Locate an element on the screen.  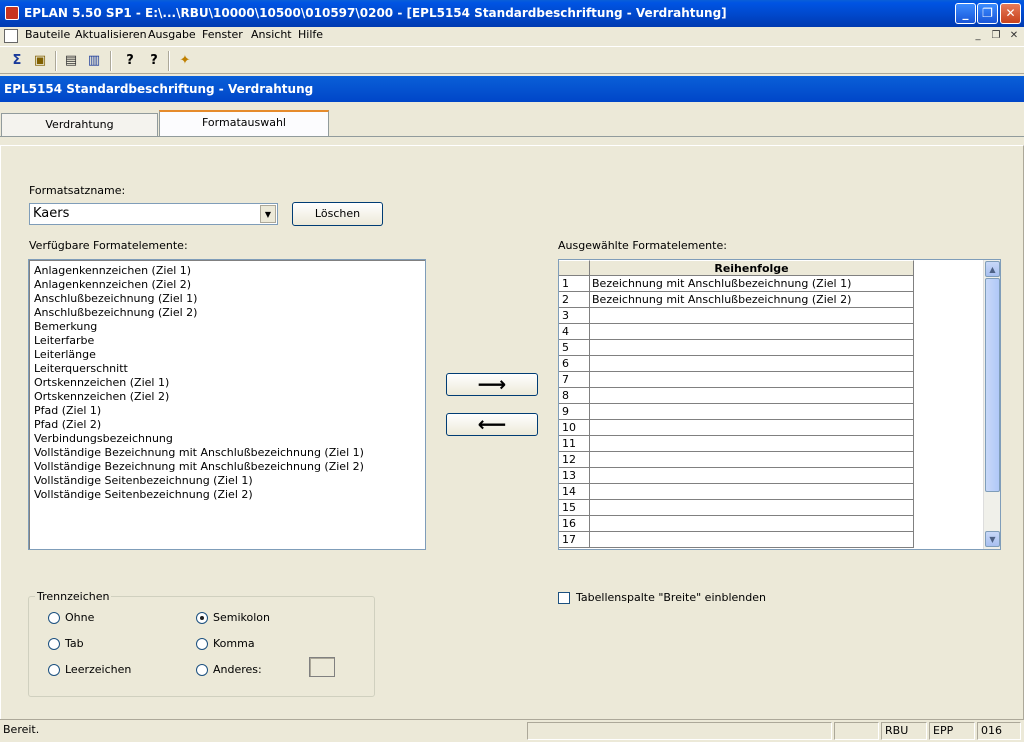
menu-fenster: Fenster is located at coordinates (222, 34).